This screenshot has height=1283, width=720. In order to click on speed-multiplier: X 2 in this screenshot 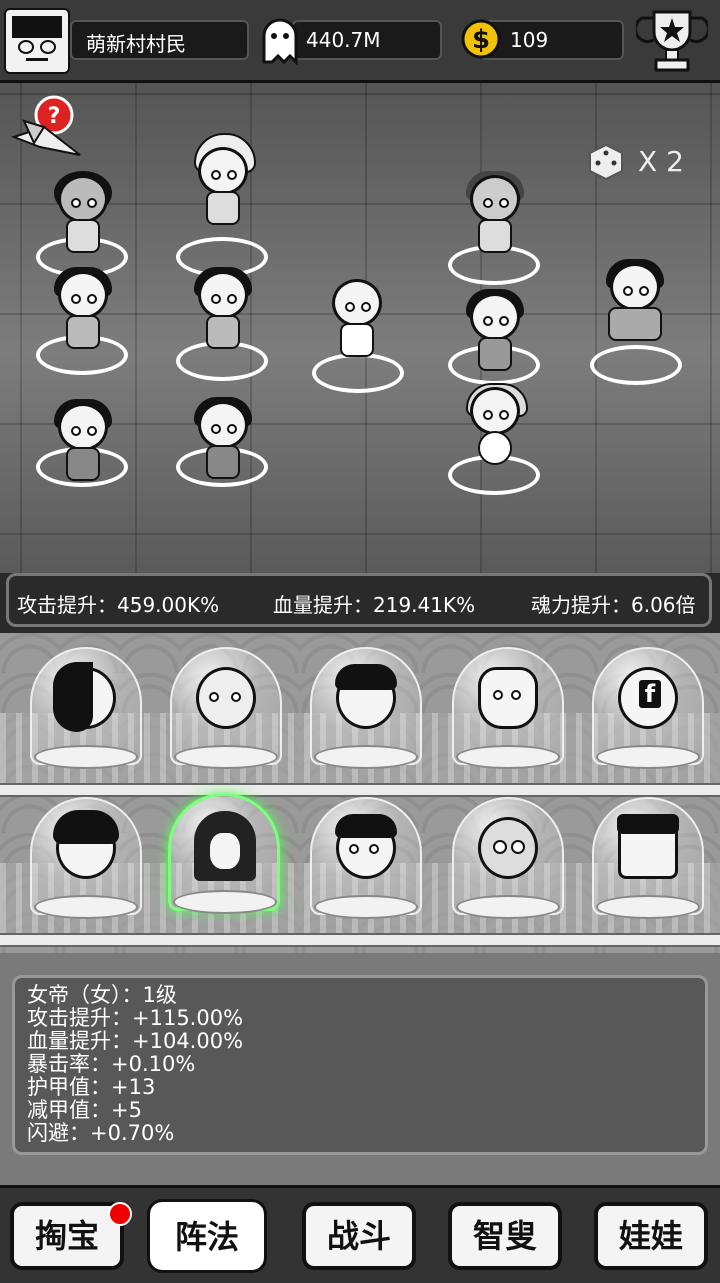, I will do `click(661, 161)`.